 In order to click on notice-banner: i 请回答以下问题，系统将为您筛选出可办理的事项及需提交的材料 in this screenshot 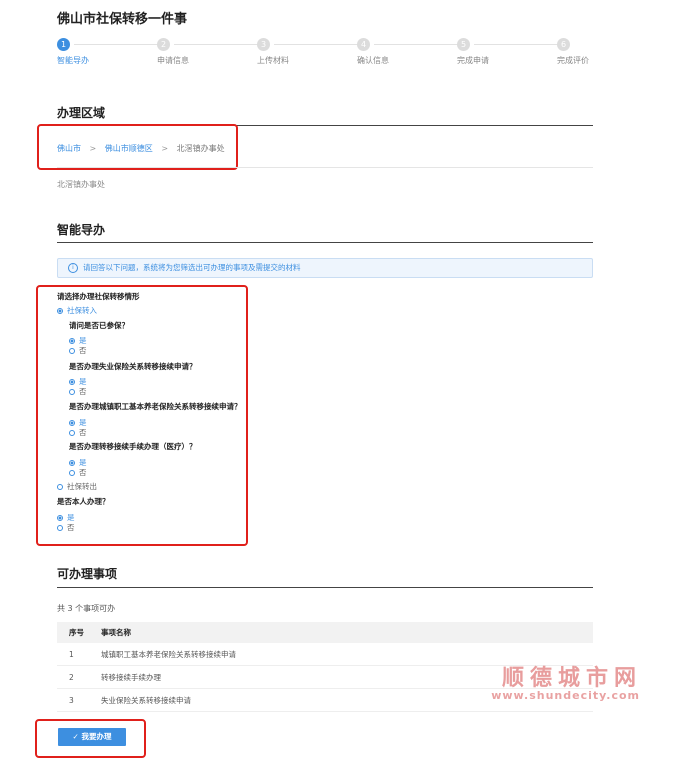, I will do `click(325, 268)`.